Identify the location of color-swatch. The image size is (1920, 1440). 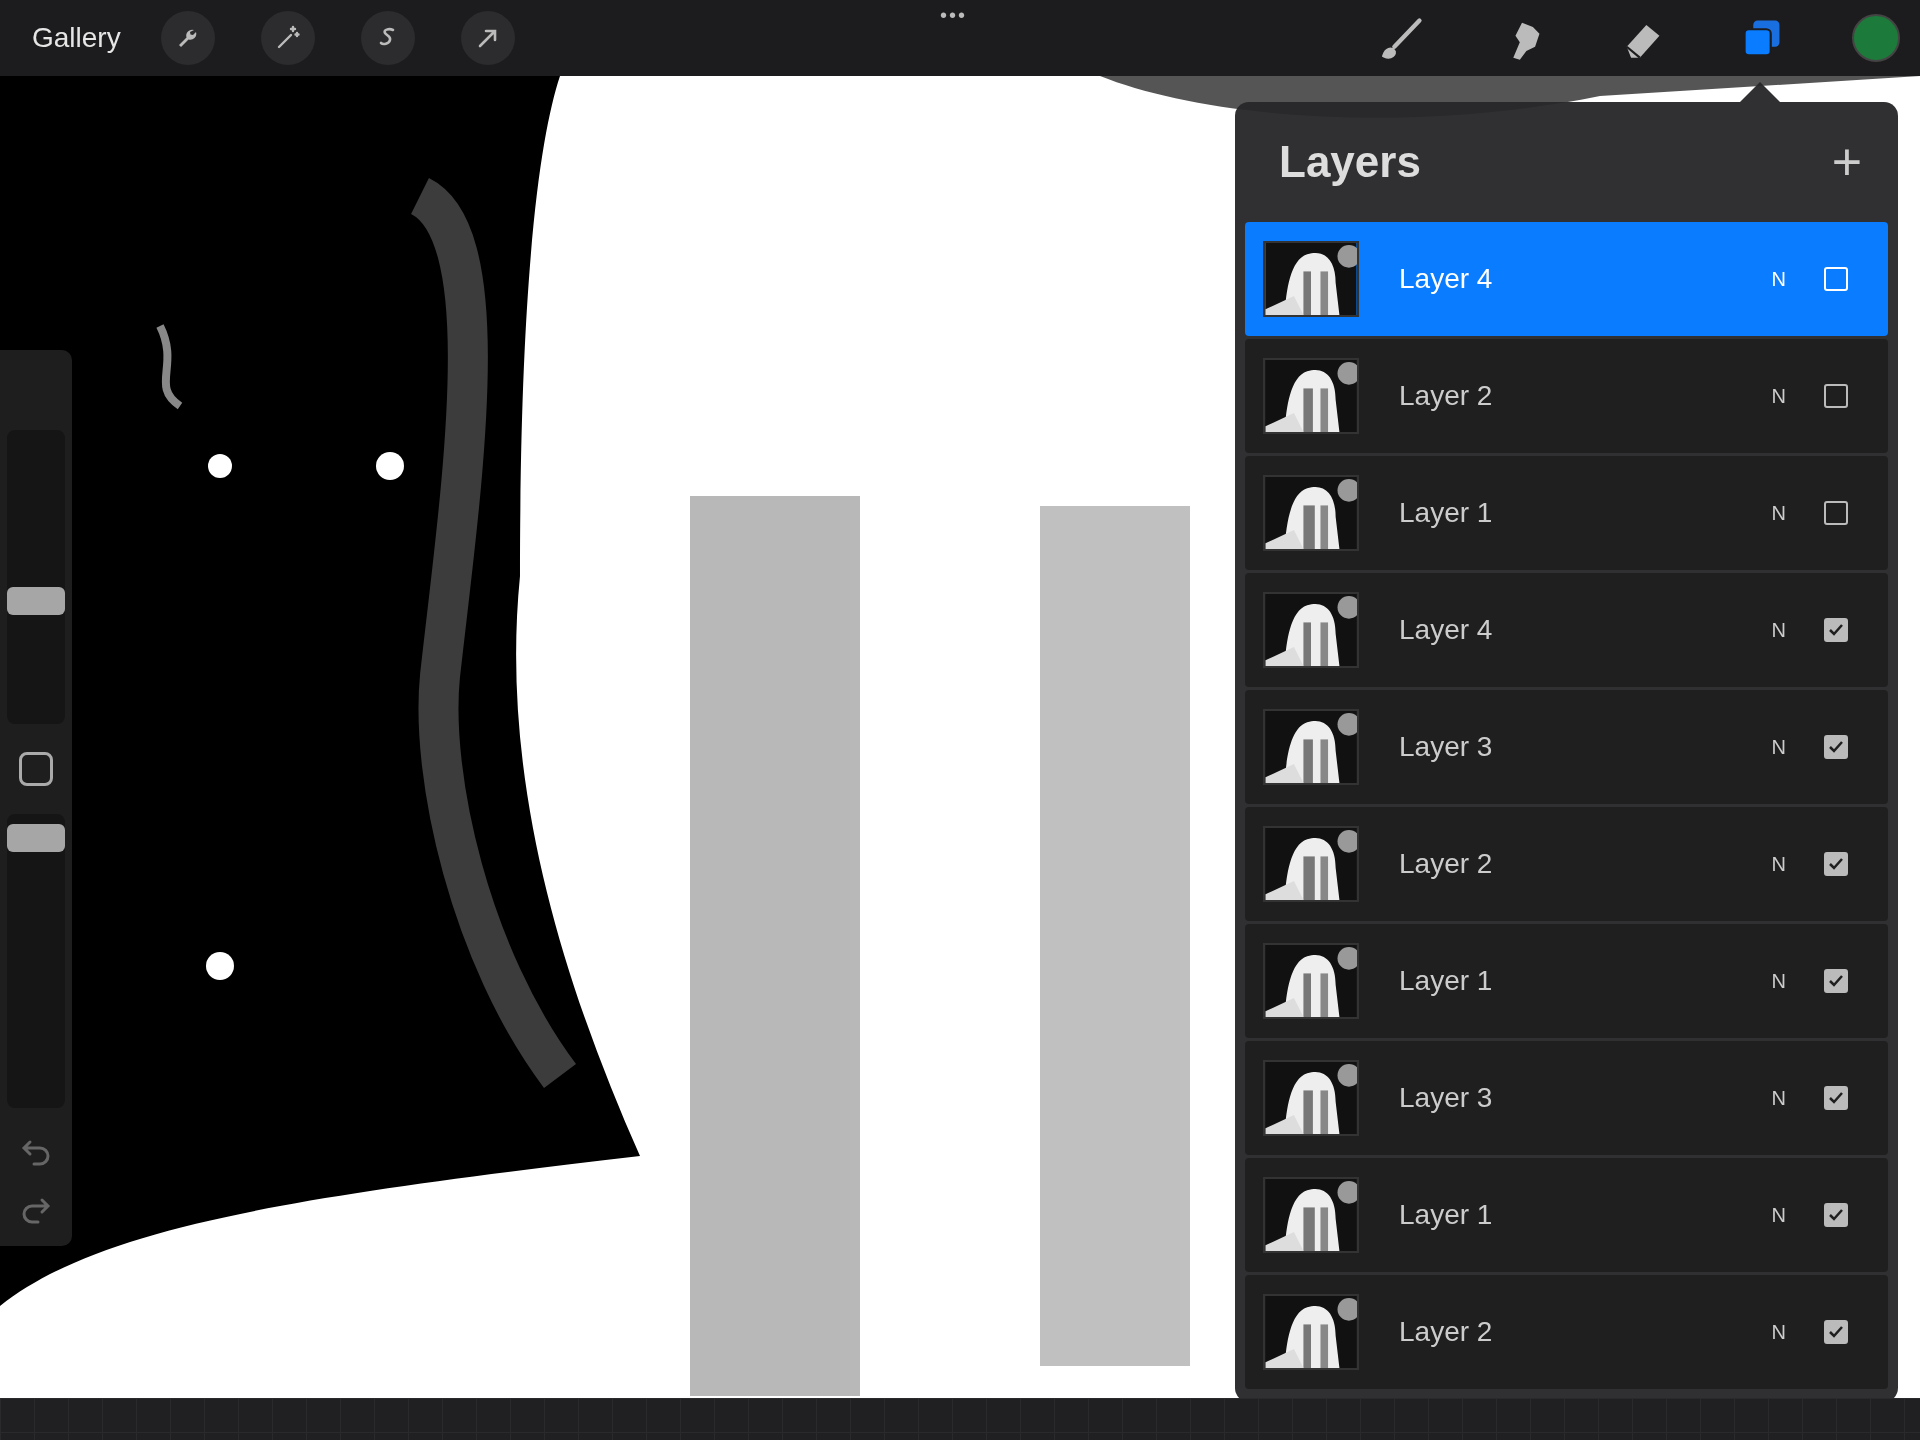
(1876, 38).